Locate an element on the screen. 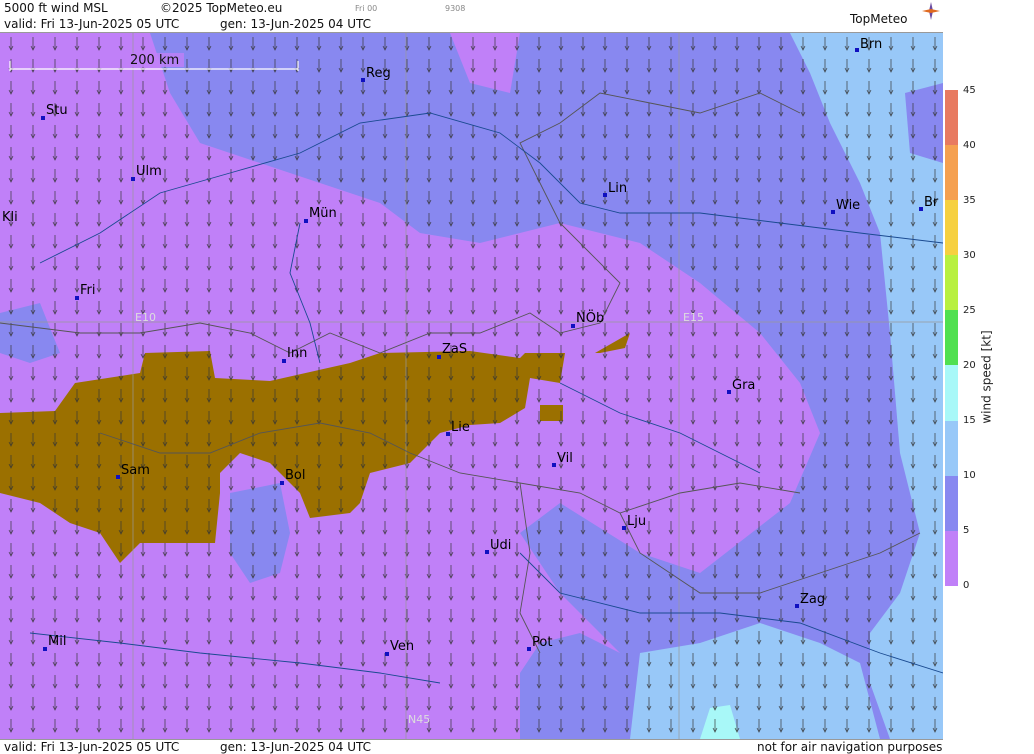  legend-tick: 15 is located at coordinates (969, 420).